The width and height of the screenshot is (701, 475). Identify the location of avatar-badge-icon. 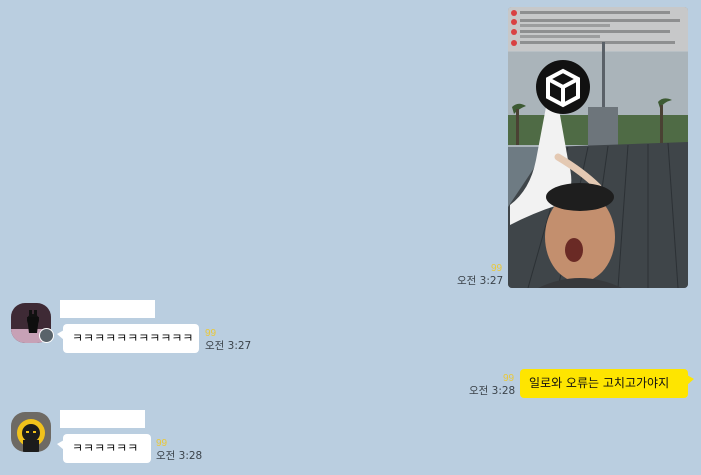
(46, 335).